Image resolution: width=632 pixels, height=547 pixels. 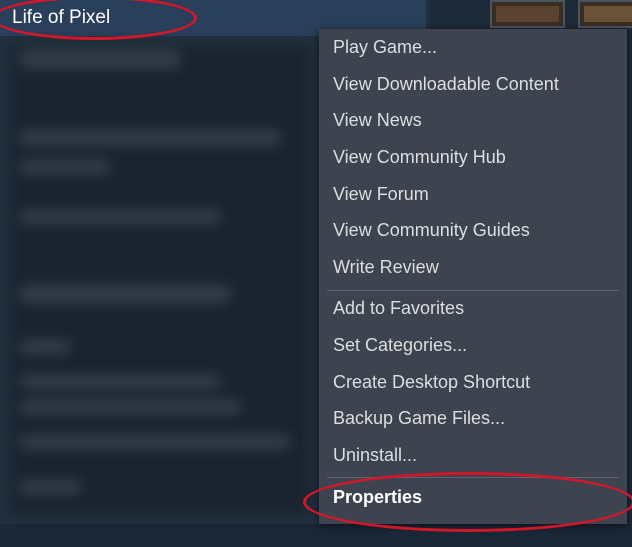 I want to click on menu-item-write-review: Write Review, so click(x=386, y=267).